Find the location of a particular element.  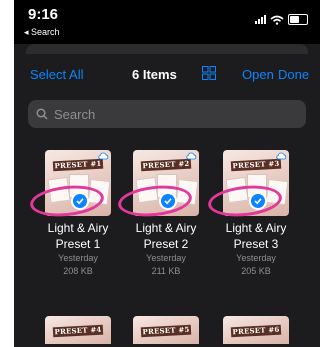

battery-icon is located at coordinates (298, 19).